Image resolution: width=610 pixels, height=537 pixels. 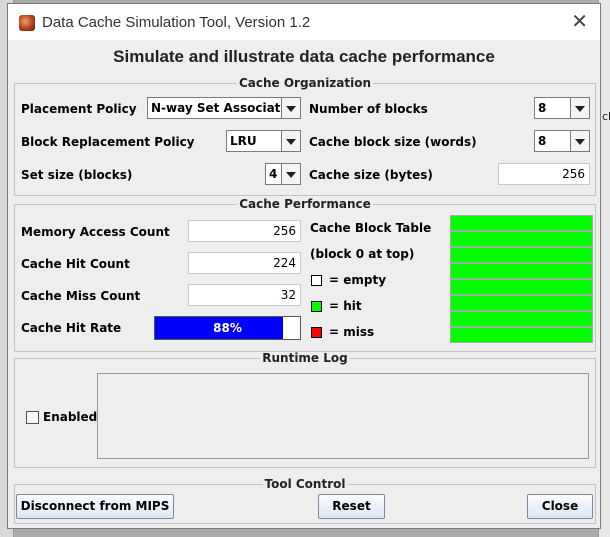 I want to click on app-icon, so click(x=27, y=23).